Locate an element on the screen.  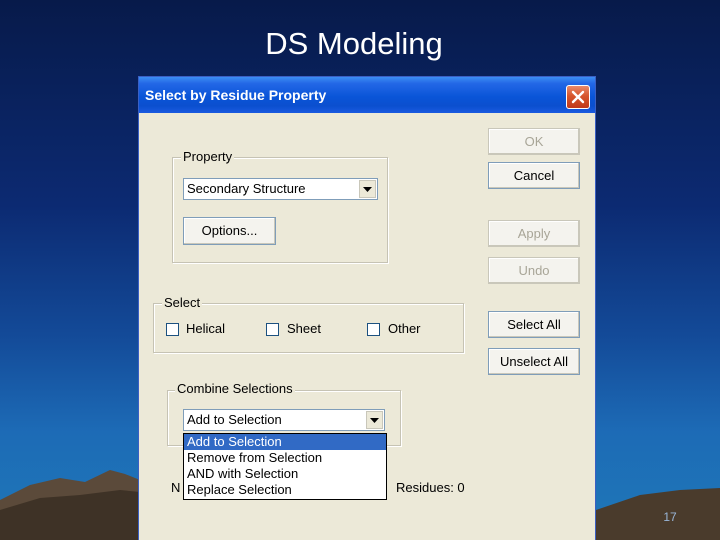
unselect-all-button: Unselect All is located at coordinates (534, 361).